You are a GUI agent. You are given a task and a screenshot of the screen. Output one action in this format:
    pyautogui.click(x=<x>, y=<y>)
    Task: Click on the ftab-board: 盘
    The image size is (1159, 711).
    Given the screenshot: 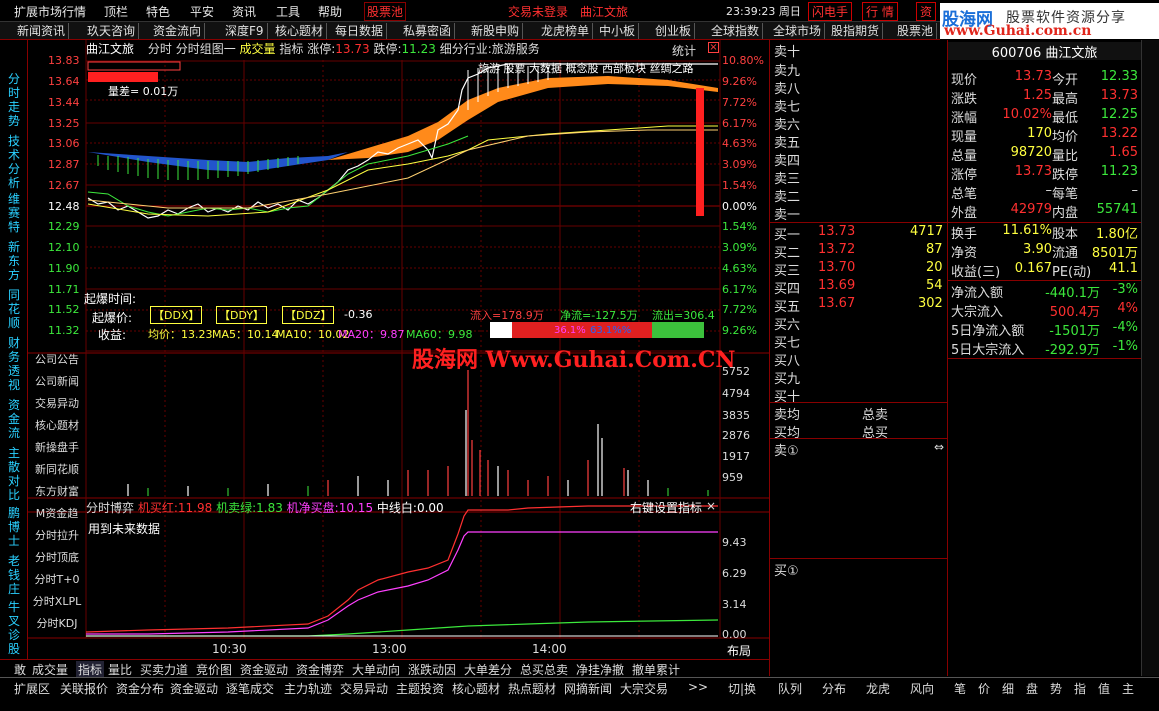 What is the action you would take?
    pyautogui.click(x=1032, y=688)
    